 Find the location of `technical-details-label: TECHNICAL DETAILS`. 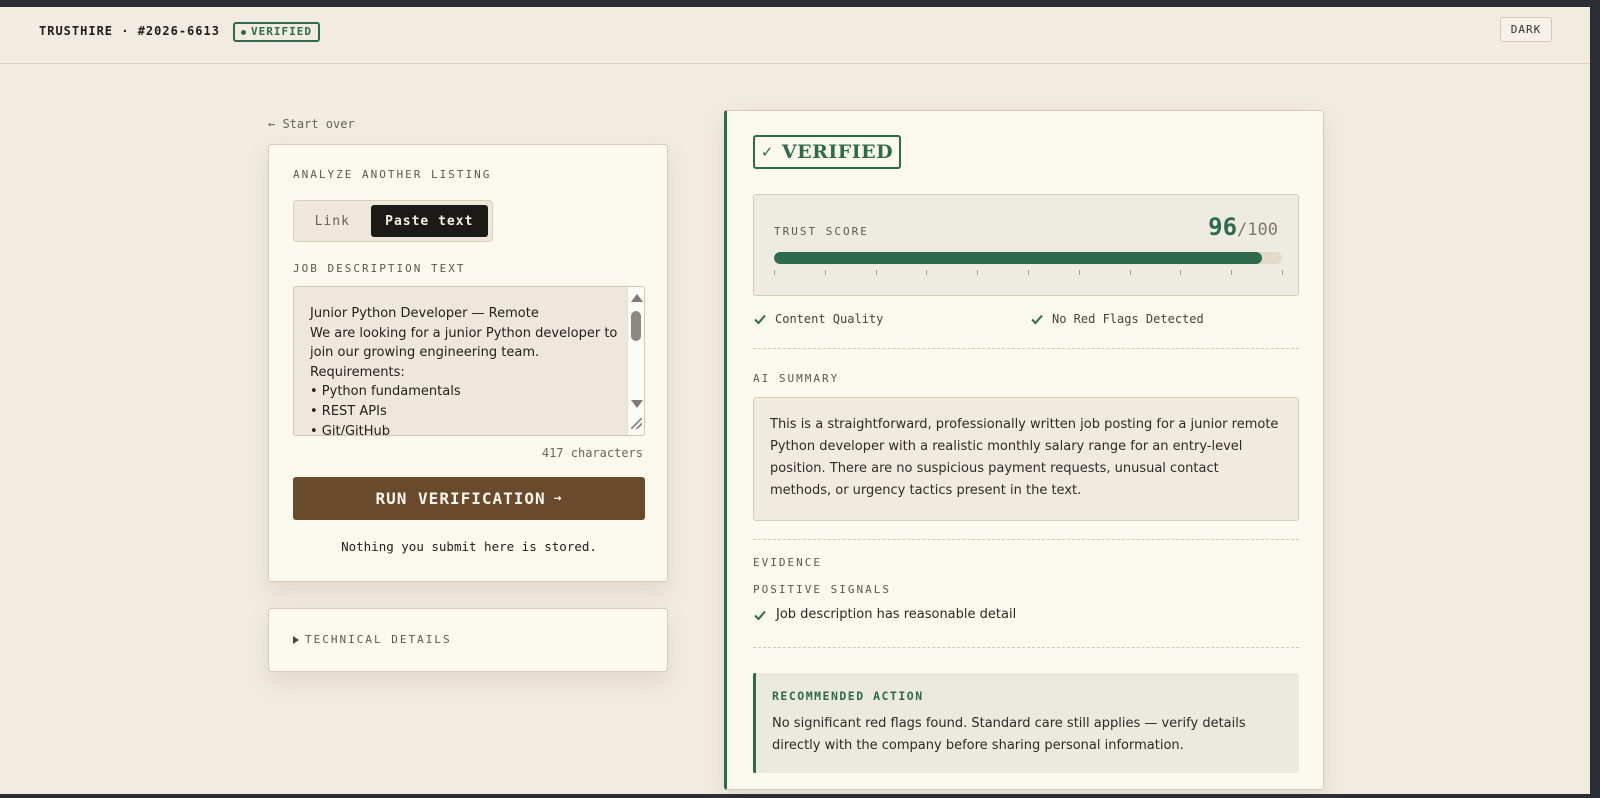

technical-details-label: TECHNICAL DETAILS is located at coordinates (378, 639).